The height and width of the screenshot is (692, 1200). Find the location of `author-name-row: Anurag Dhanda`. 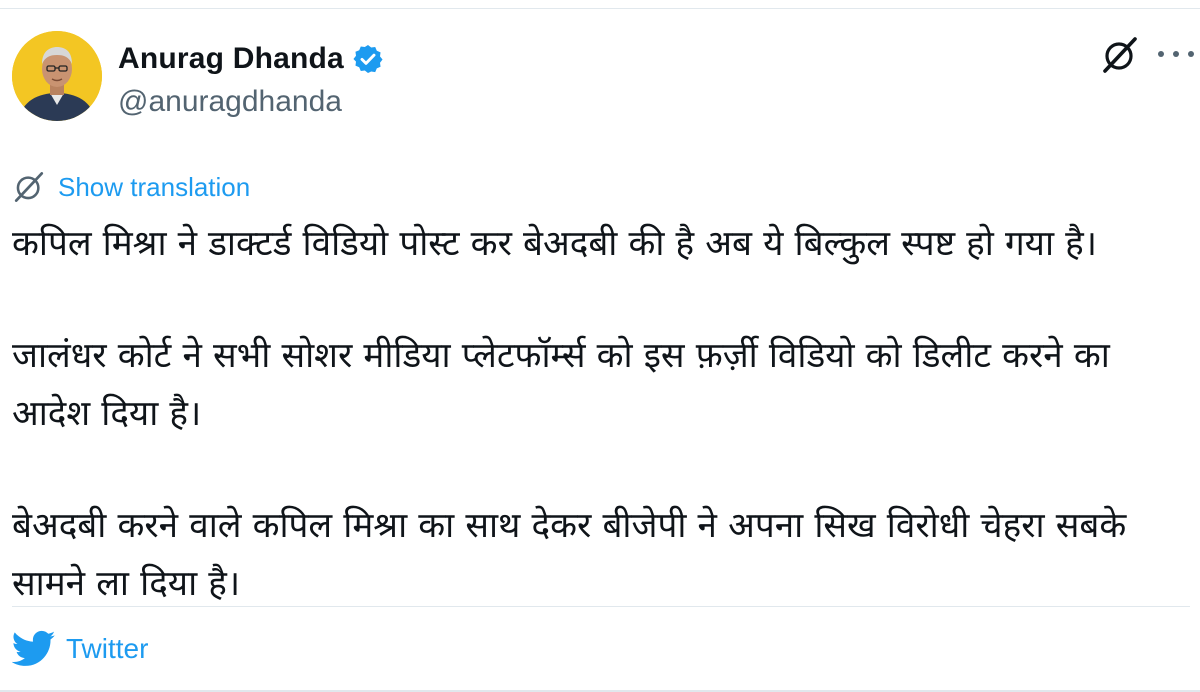

author-name-row: Anurag Dhanda is located at coordinates (251, 59).